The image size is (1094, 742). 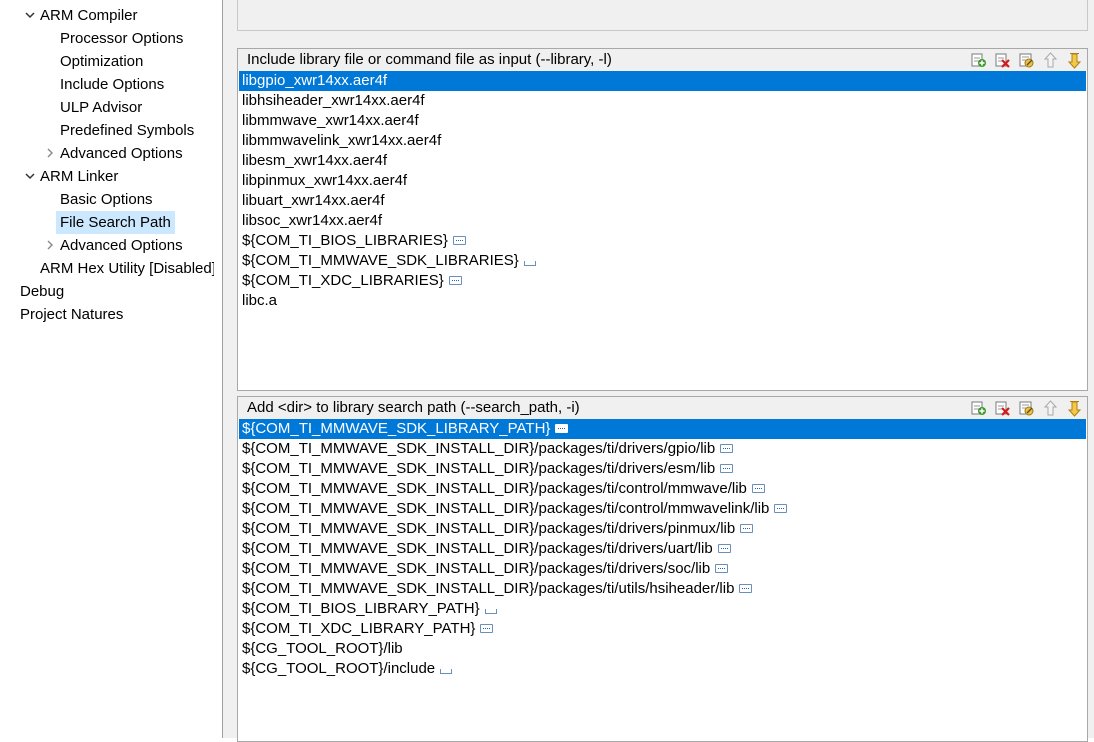 I want to click on tree-item-label: ARM Hex Utility [Disabled], so click(x=127, y=268).